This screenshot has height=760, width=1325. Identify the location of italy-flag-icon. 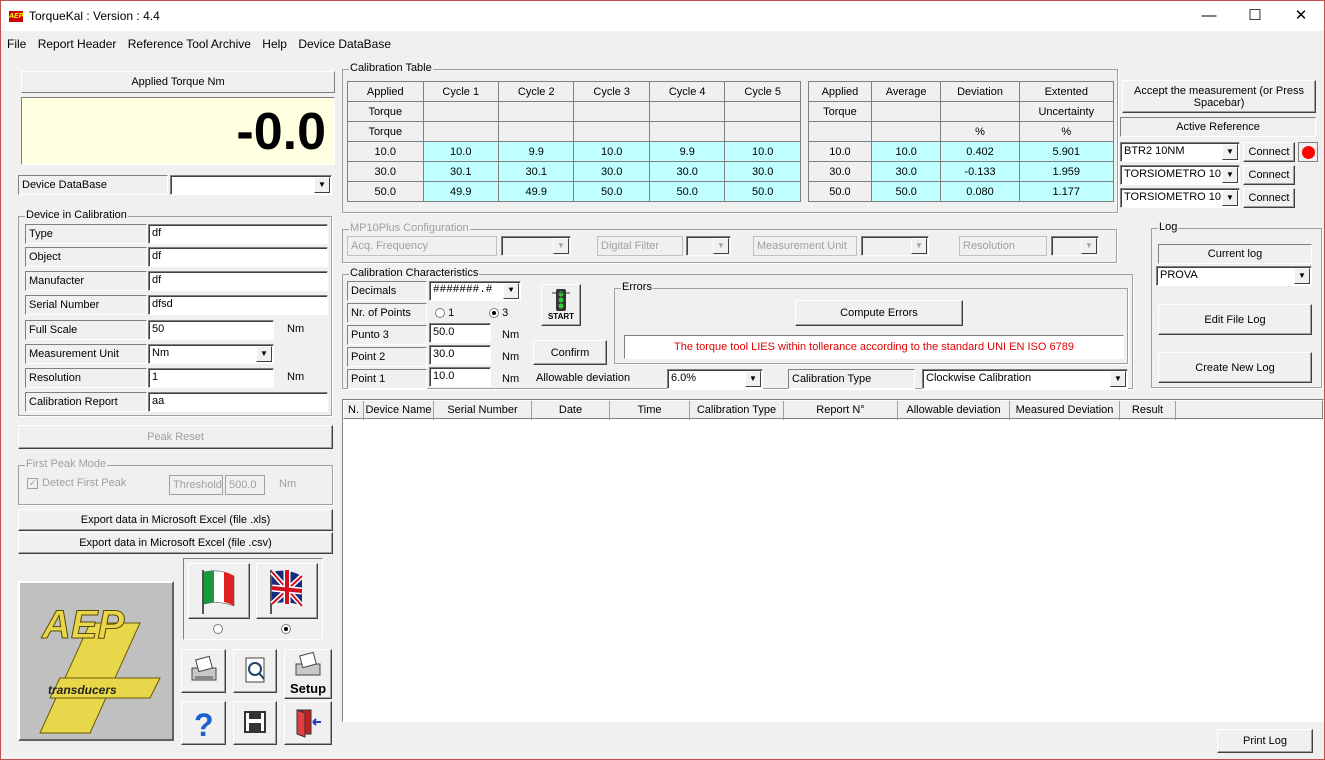
(218, 592).